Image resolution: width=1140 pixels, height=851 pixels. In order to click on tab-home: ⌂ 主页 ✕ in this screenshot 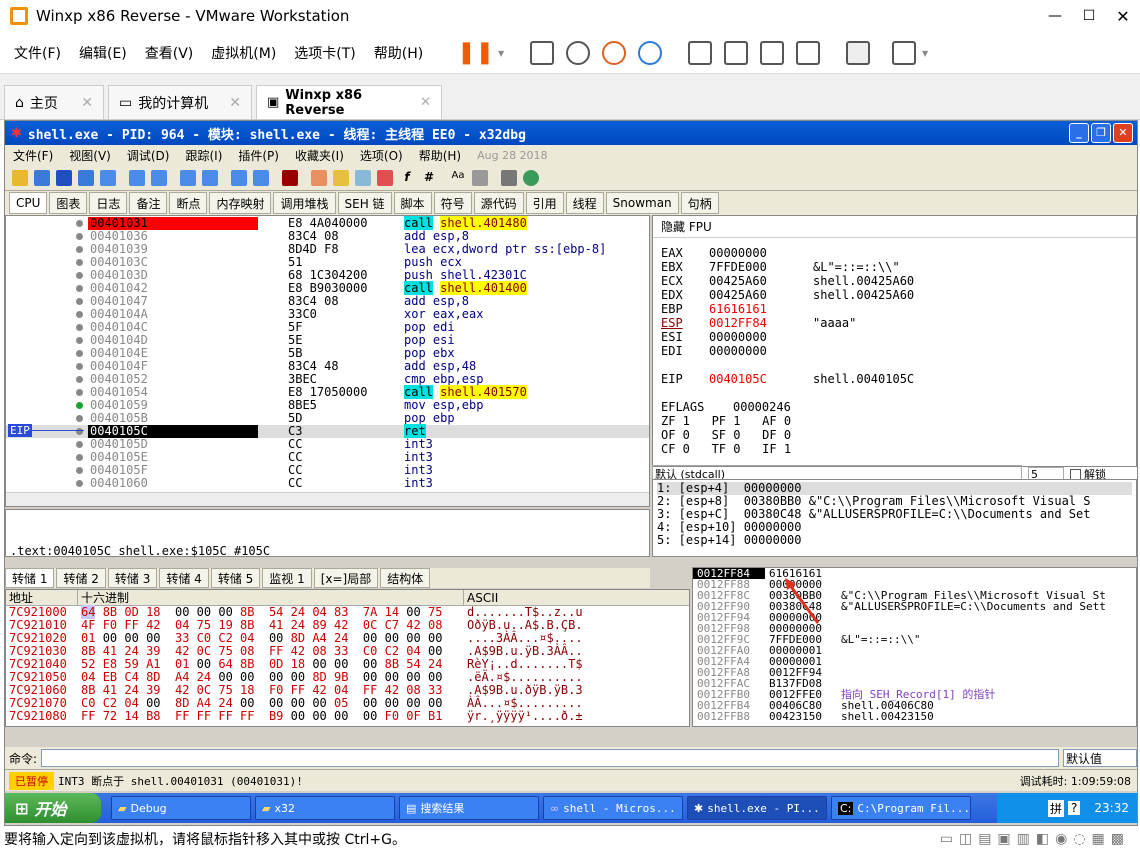, I will do `click(54, 102)`.